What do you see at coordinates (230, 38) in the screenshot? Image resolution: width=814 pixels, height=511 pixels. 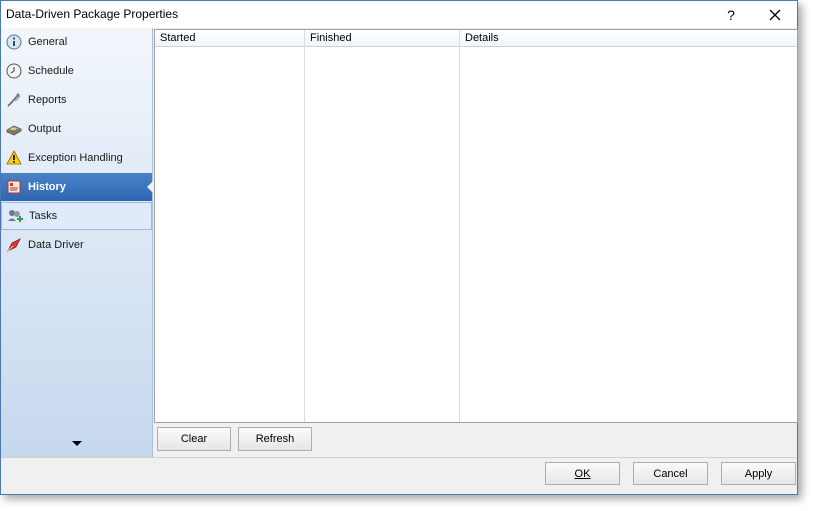 I see `column-header-started: Started` at bounding box center [230, 38].